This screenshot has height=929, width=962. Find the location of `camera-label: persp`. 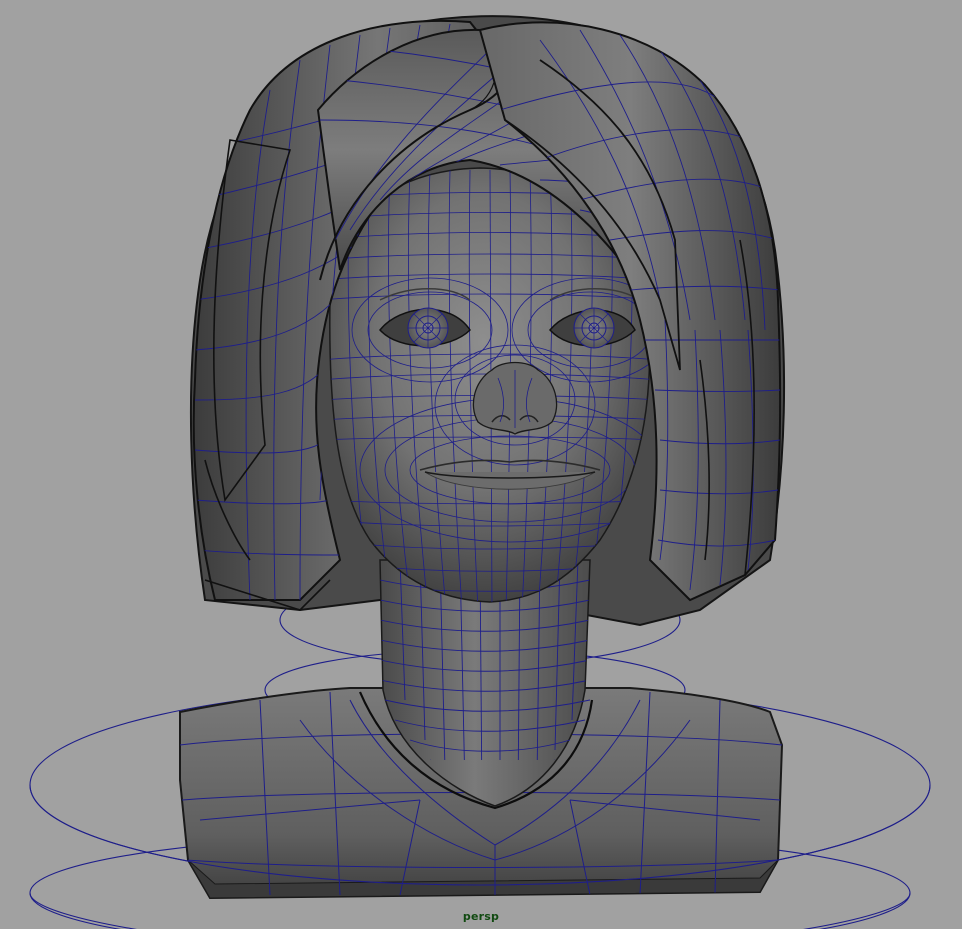

camera-label: persp is located at coordinates (481, 916).